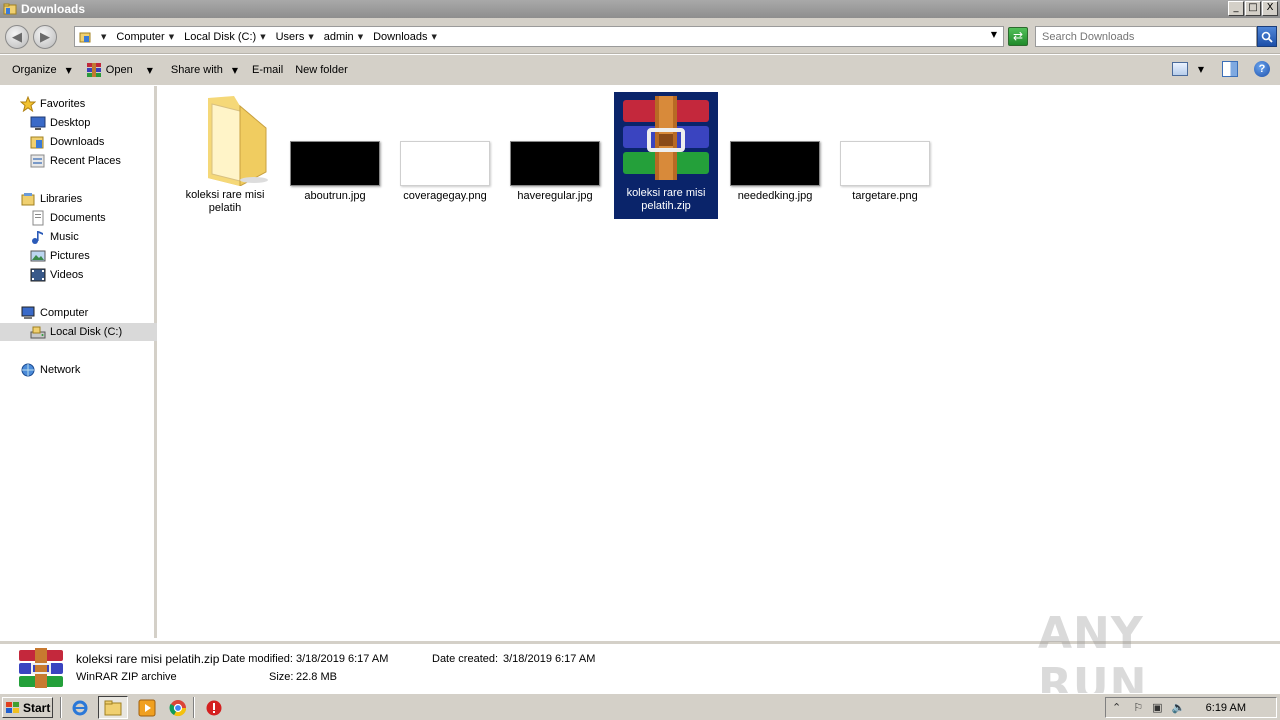 The height and width of the screenshot is (720, 1280). Describe the element at coordinates (78, 332) in the screenshot. I see `nav-local-disk: Local Disk (C:)` at that location.